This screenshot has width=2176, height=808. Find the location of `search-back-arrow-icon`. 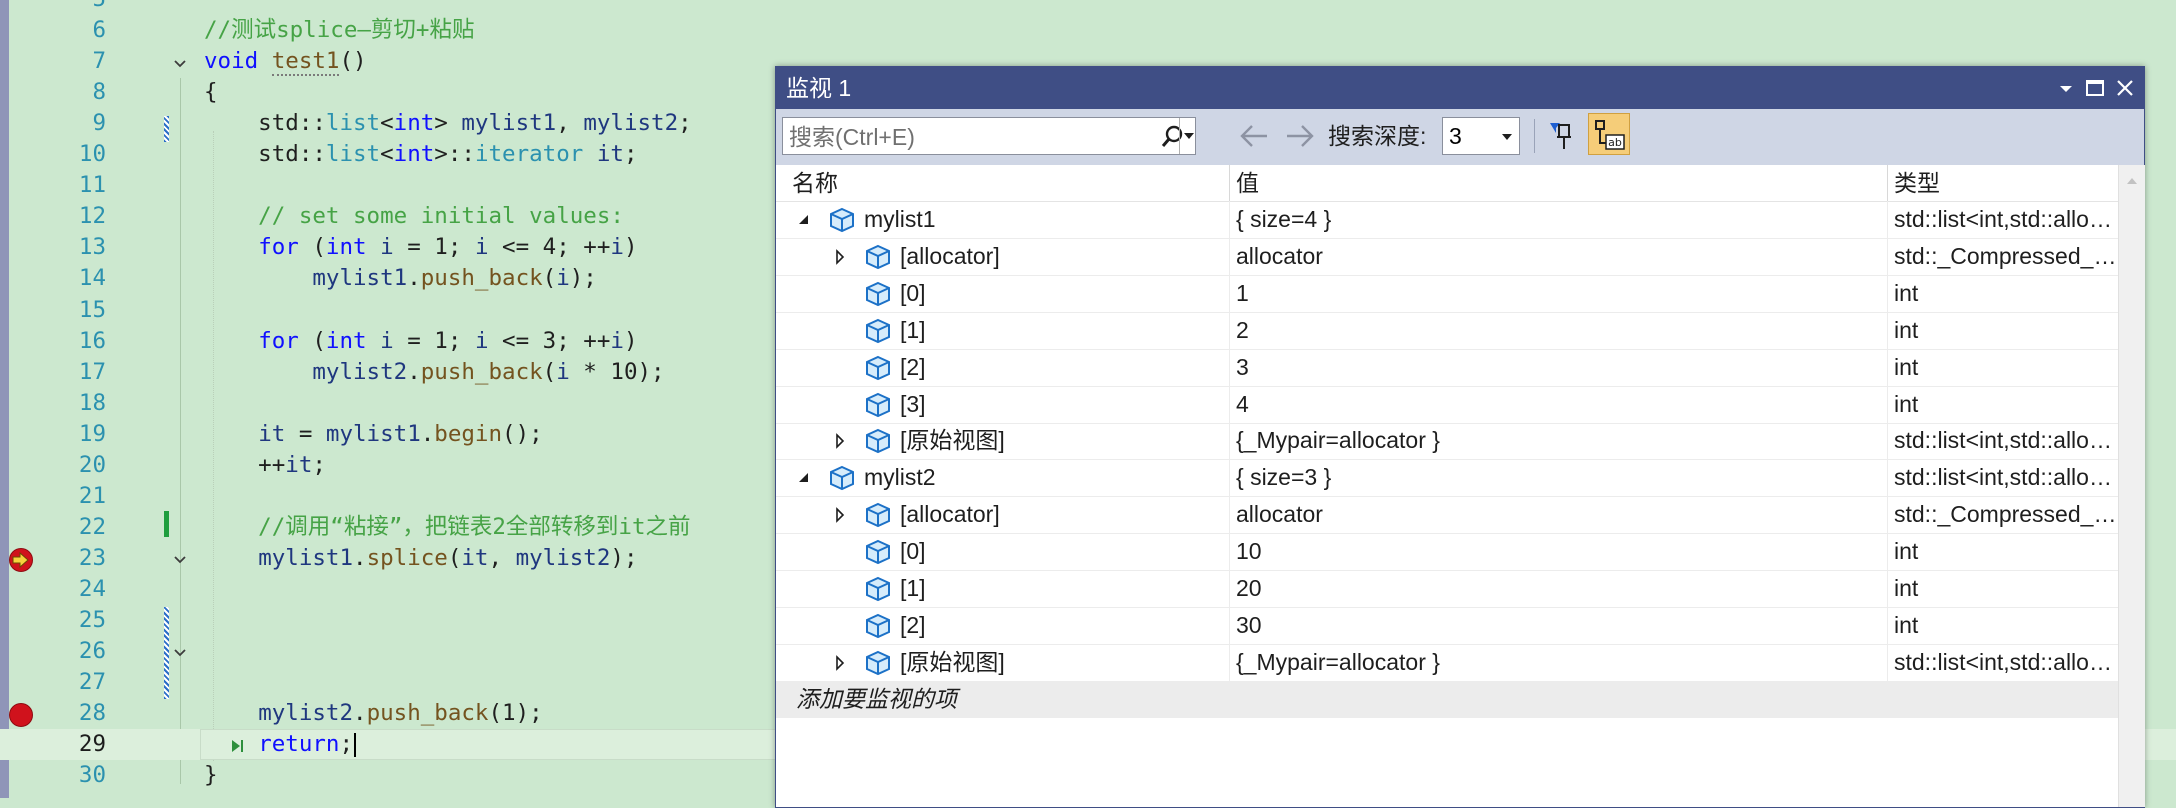

search-back-arrow-icon is located at coordinates (1254, 138).